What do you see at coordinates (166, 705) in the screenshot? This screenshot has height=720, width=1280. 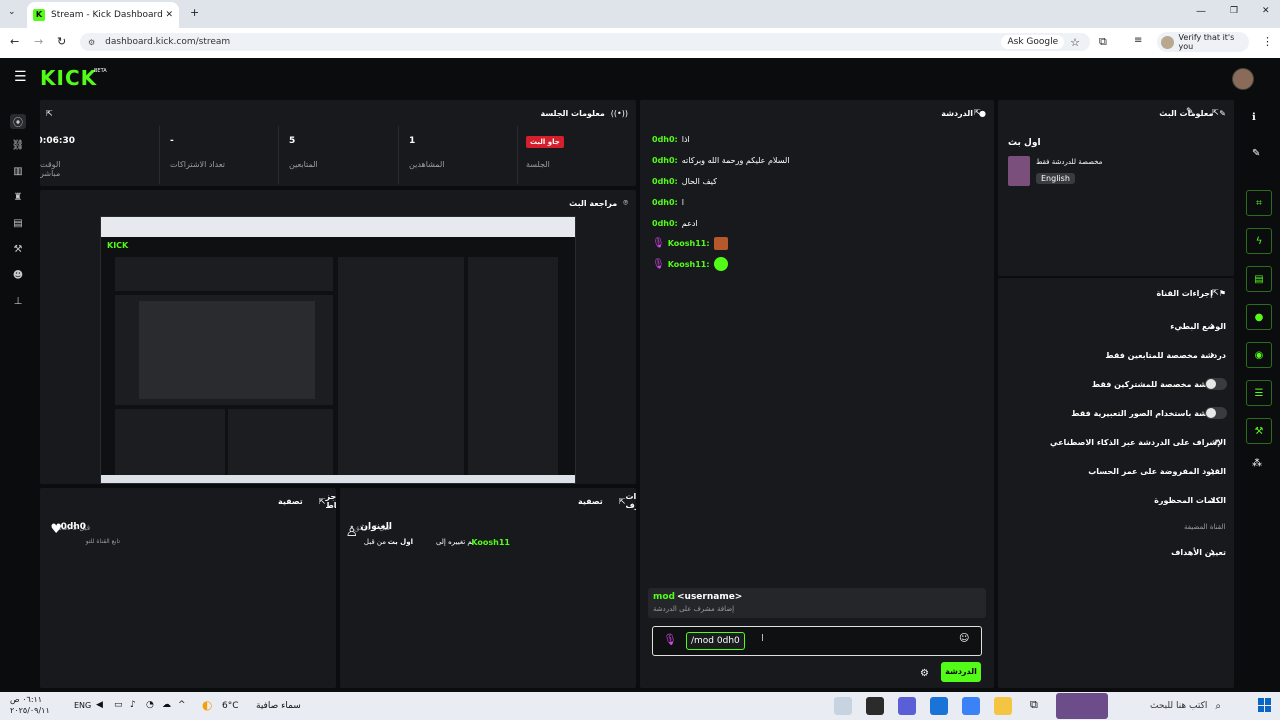 I see `cloud-icon: ☁` at bounding box center [166, 705].